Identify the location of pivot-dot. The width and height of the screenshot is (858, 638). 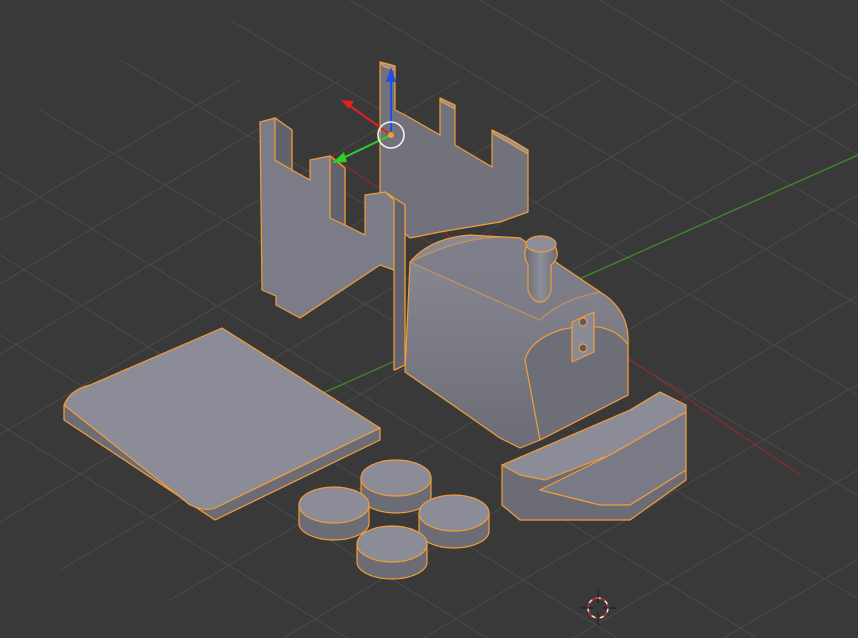
(391, 135).